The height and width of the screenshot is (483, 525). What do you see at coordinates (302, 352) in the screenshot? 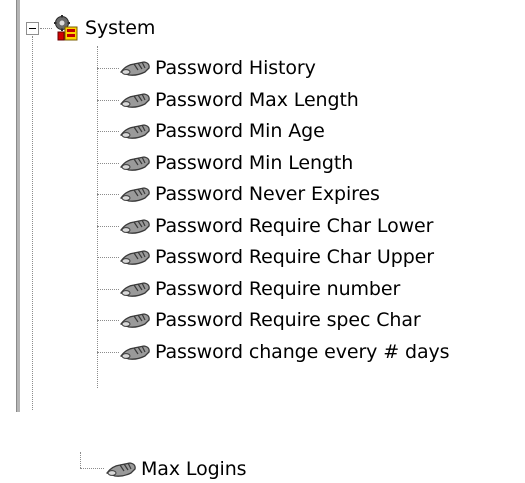
I see `tree-node-label: Password change every # days` at bounding box center [302, 352].